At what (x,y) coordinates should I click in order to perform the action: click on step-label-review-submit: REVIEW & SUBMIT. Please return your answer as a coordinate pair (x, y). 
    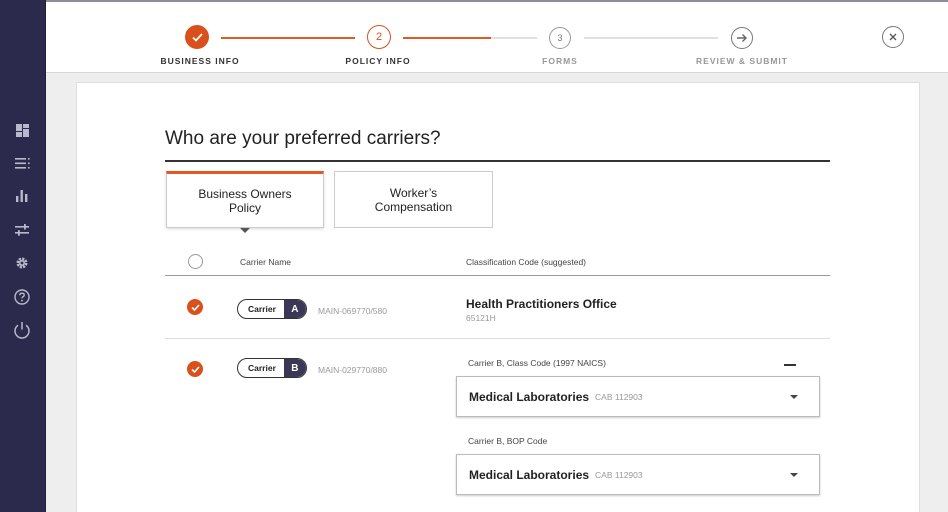
    Looking at the image, I should click on (742, 61).